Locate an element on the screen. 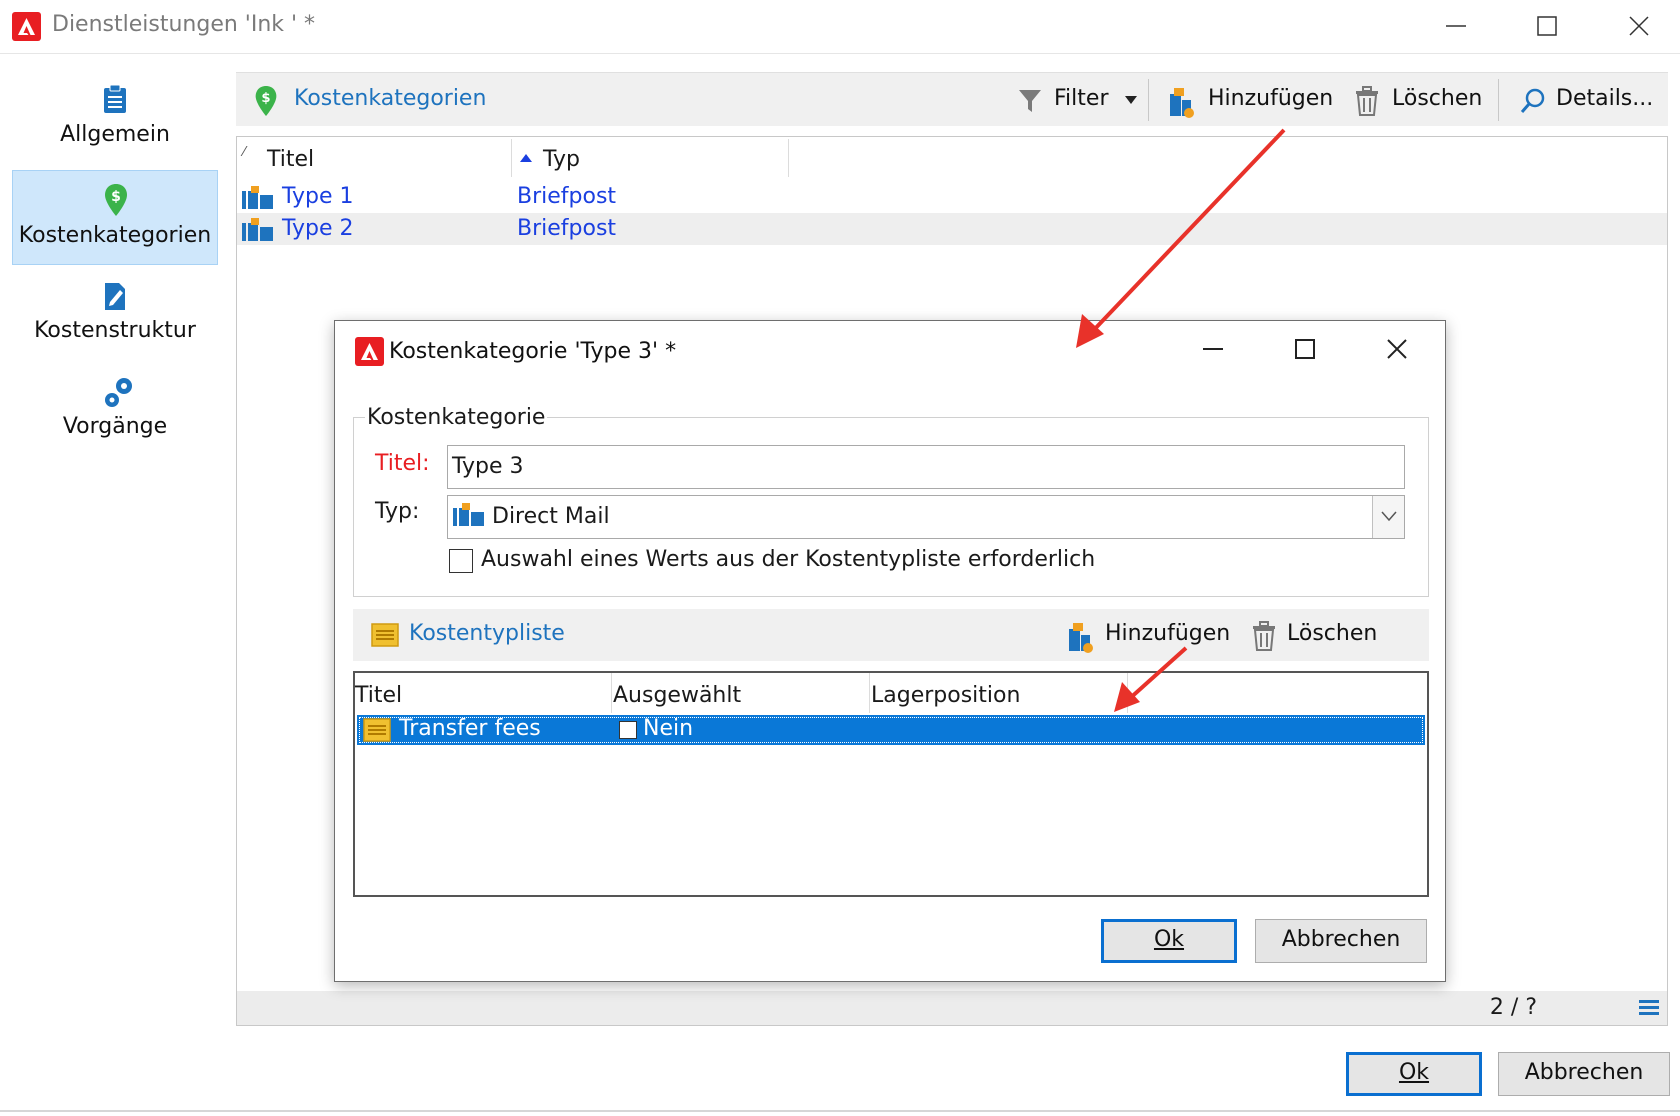  toolbar-title: Kostenkategorien is located at coordinates (390, 98).